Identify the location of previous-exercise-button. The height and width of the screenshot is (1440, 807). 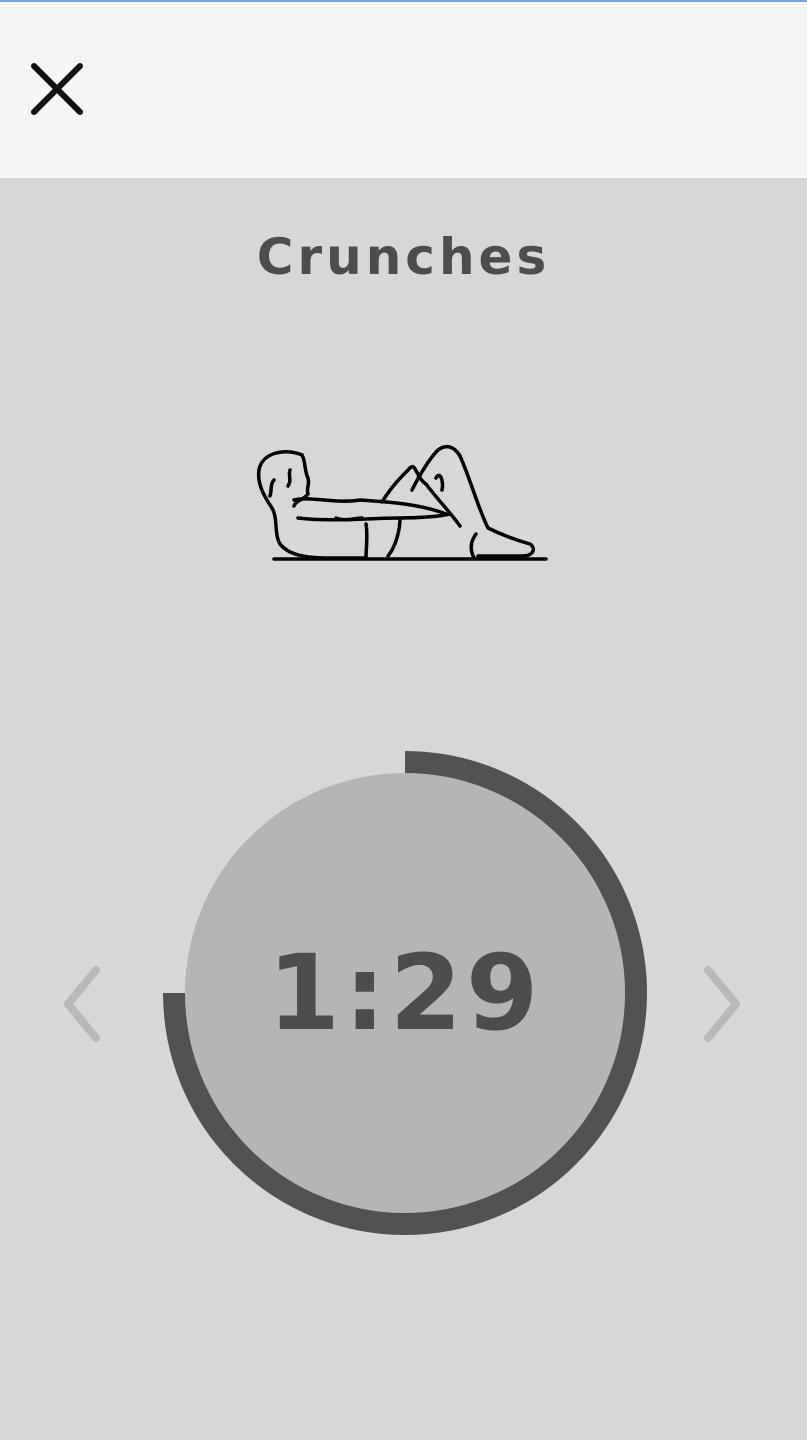
(86, 1002).